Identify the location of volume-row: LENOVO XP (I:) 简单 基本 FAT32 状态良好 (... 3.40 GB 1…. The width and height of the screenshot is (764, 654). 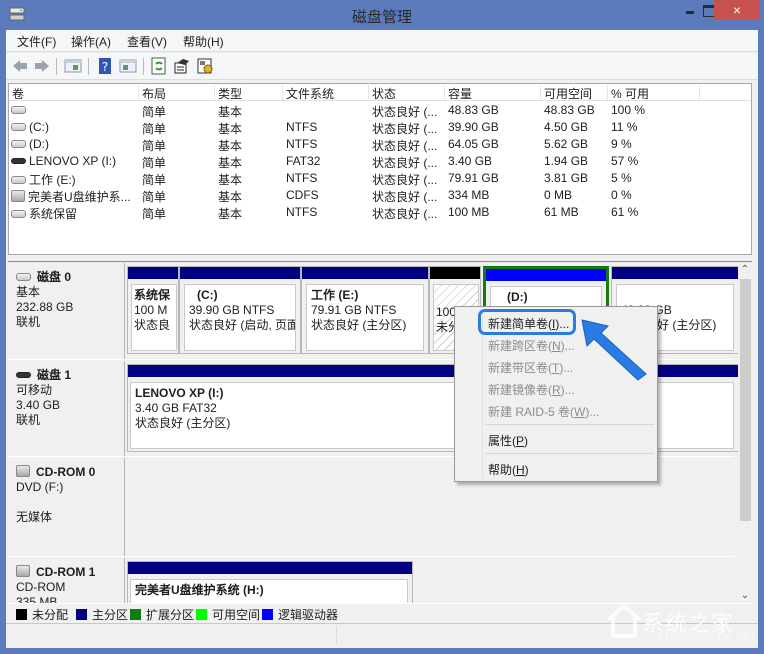
(380, 161).